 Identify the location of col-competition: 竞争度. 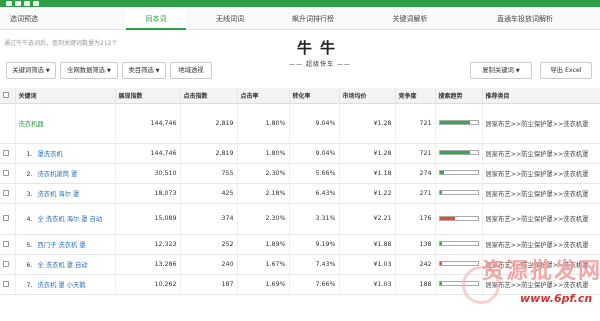
(415, 96).